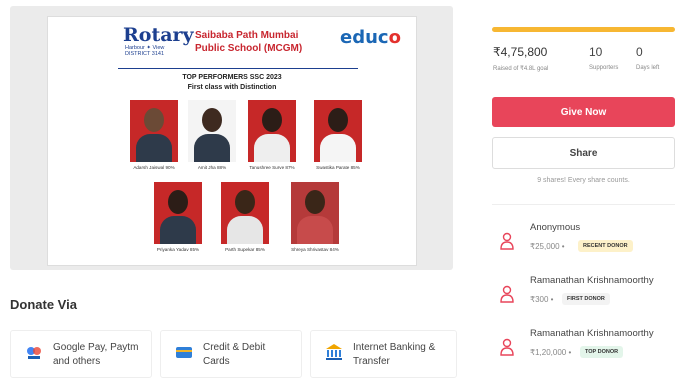 Image resolution: width=687 pixels, height=381 pixels. I want to click on donor-amount-value: ₹1,20,000, so click(548, 352).